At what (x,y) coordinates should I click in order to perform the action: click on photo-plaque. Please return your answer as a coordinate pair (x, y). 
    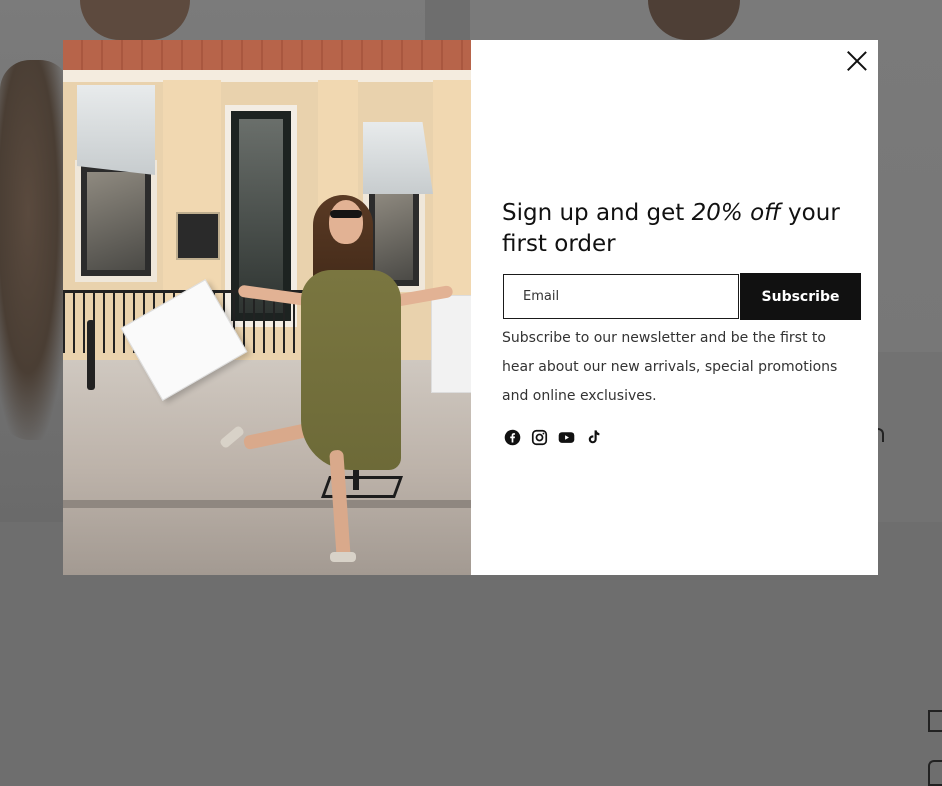
    Looking at the image, I should click on (198, 236).